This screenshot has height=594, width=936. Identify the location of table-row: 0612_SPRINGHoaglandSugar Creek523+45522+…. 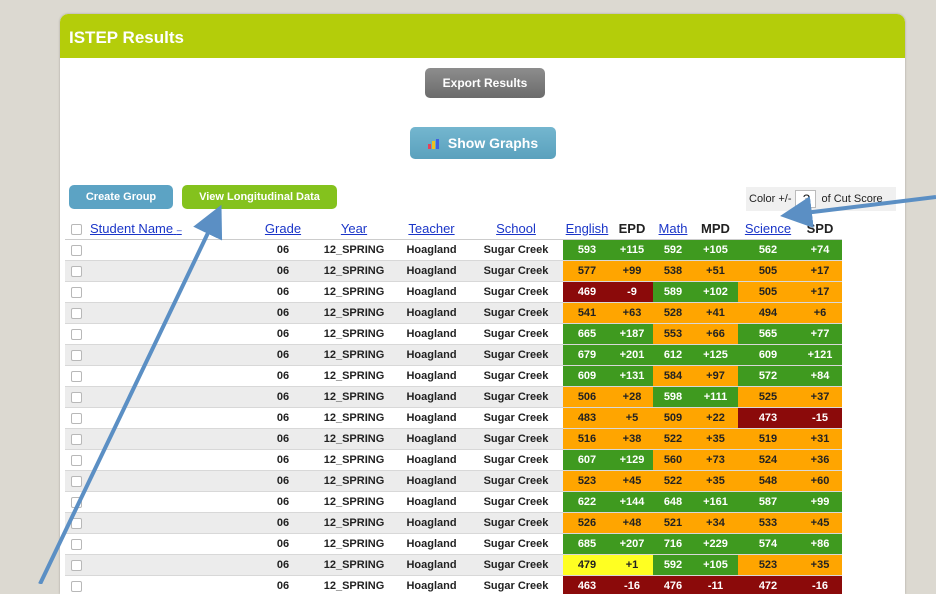
(453, 481).